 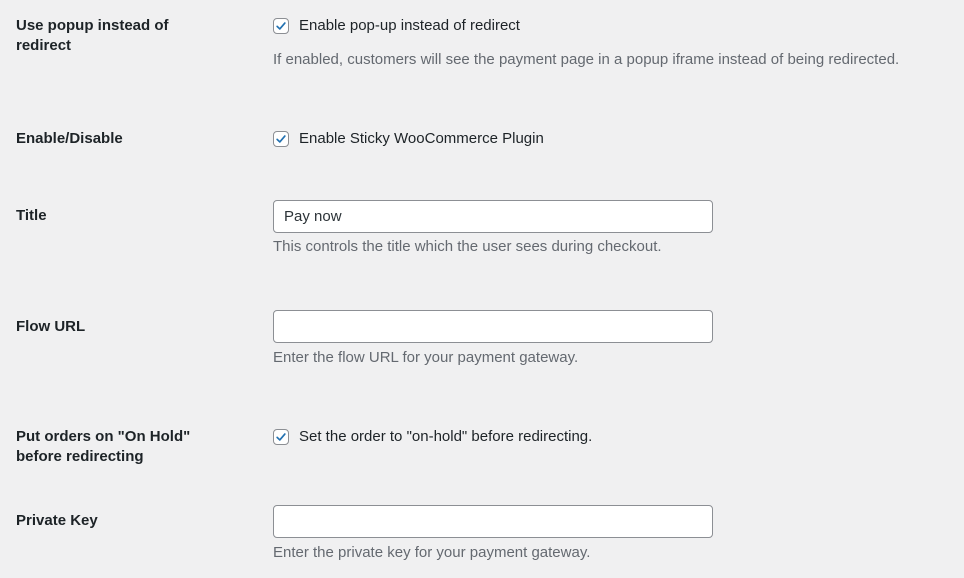 What do you see at coordinates (409, 25) in the screenshot?
I see `popup-checkbox-label: Enable pop-up instead of redirect` at bounding box center [409, 25].